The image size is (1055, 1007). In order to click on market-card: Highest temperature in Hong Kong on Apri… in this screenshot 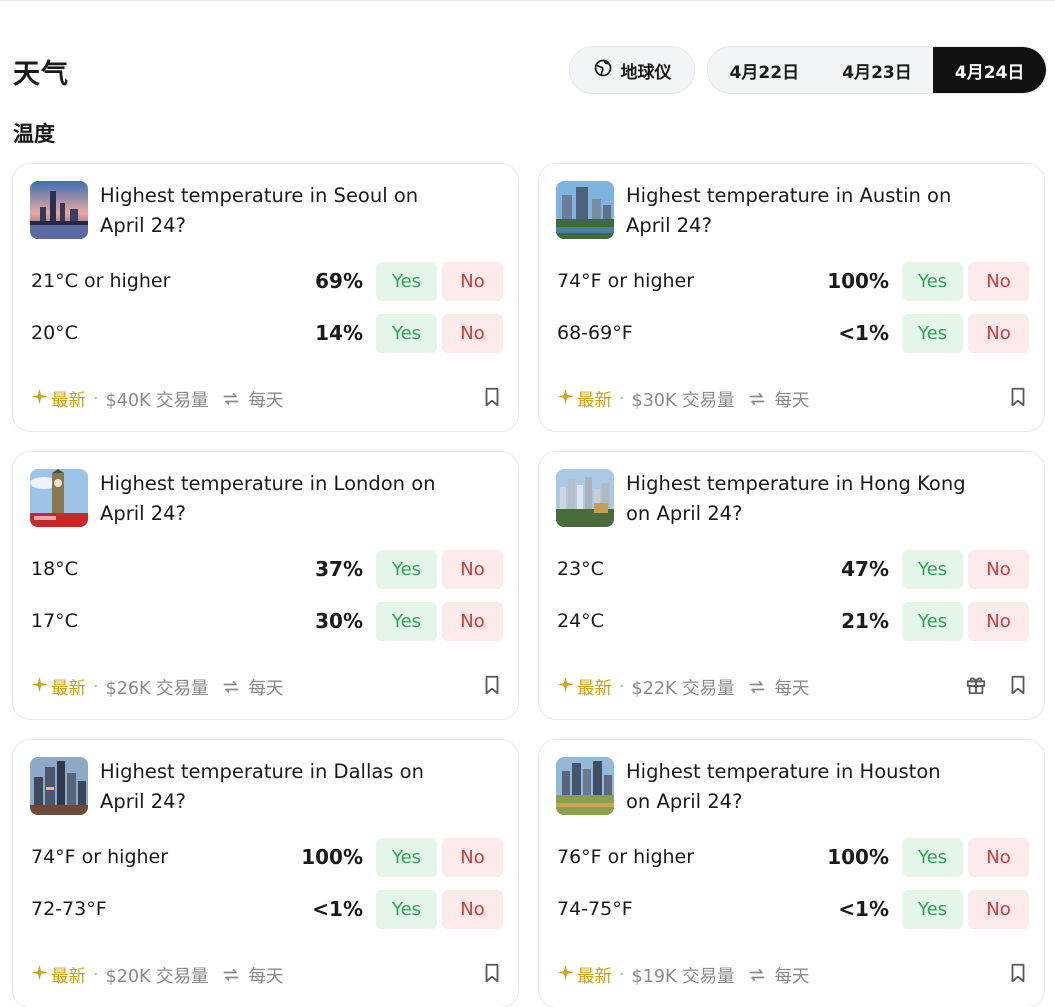, I will do `click(791, 585)`.